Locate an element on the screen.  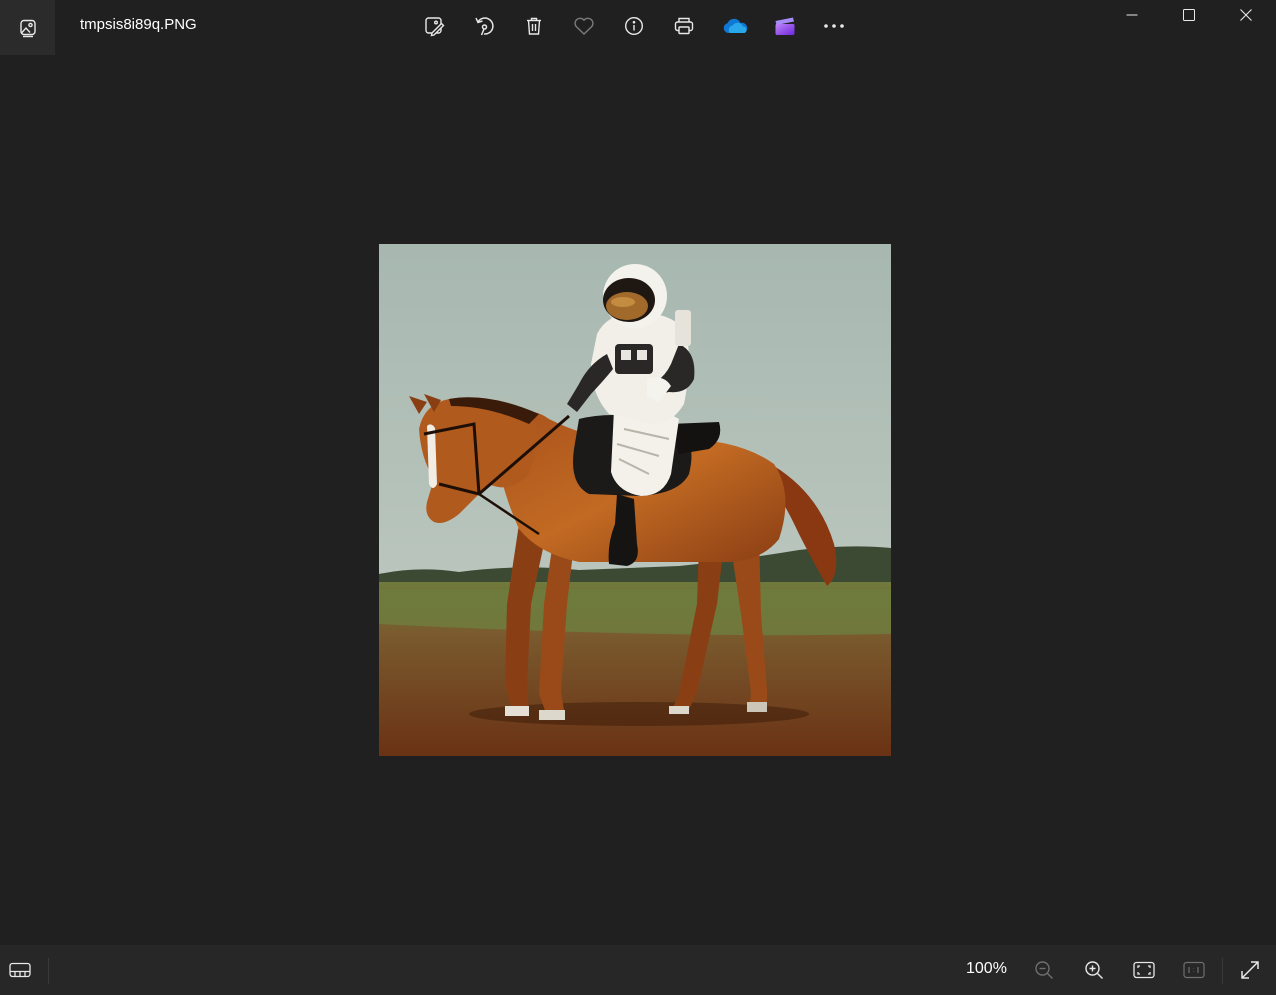
gallery-icon is located at coordinates (28, 28).